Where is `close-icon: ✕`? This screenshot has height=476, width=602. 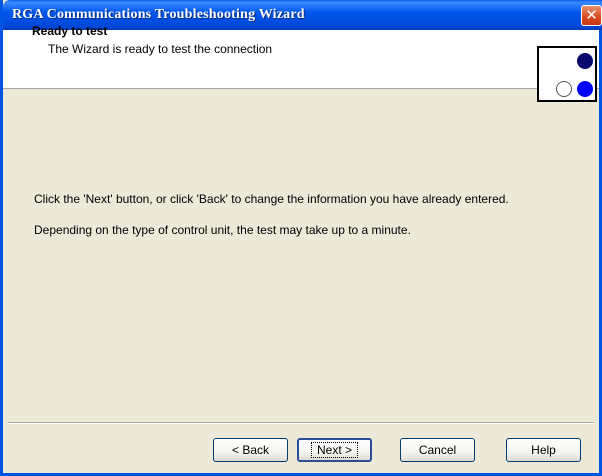
close-icon: ✕ is located at coordinates (591, 15).